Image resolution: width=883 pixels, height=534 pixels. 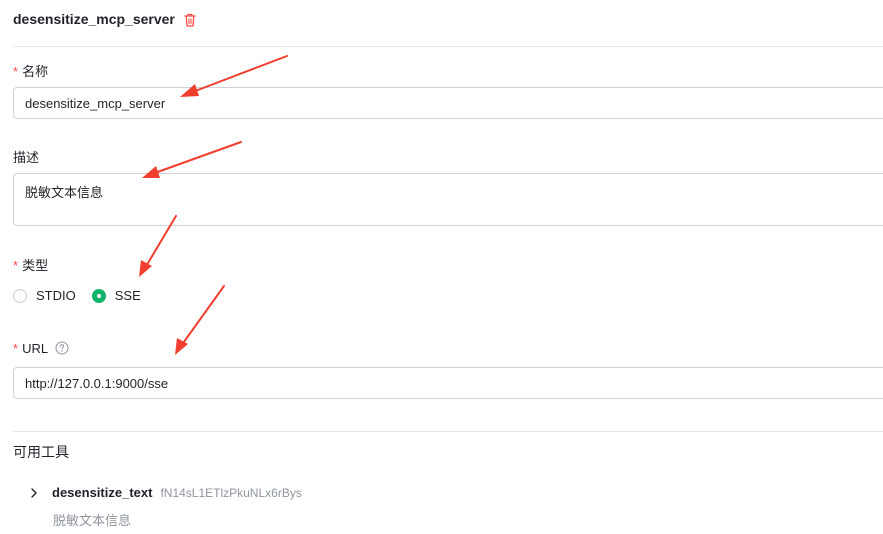 I want to click on url-label: * URL, so click(x=41, y=348).